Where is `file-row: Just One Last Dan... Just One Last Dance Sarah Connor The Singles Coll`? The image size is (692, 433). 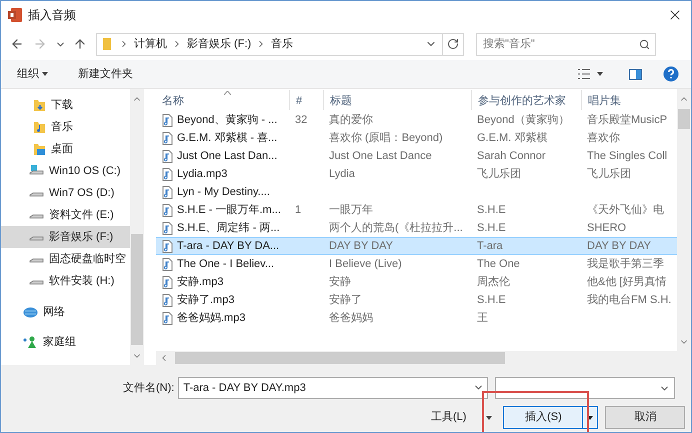
file-row: Just One Last Dan... Just One Last Dance Sarah Connor The Singles Coll is located at coordinates (416, 156).